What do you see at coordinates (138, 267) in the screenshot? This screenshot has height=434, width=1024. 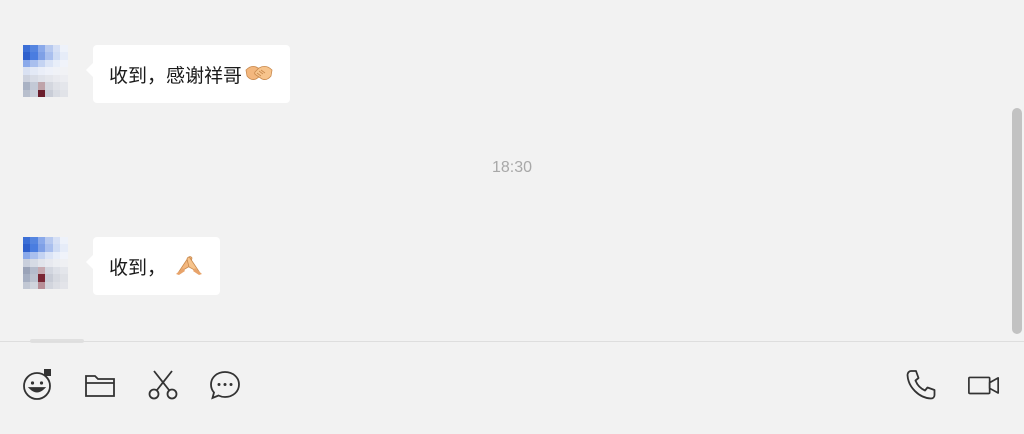 I see `message-text: 收到，` at bounding box center [138, 267].